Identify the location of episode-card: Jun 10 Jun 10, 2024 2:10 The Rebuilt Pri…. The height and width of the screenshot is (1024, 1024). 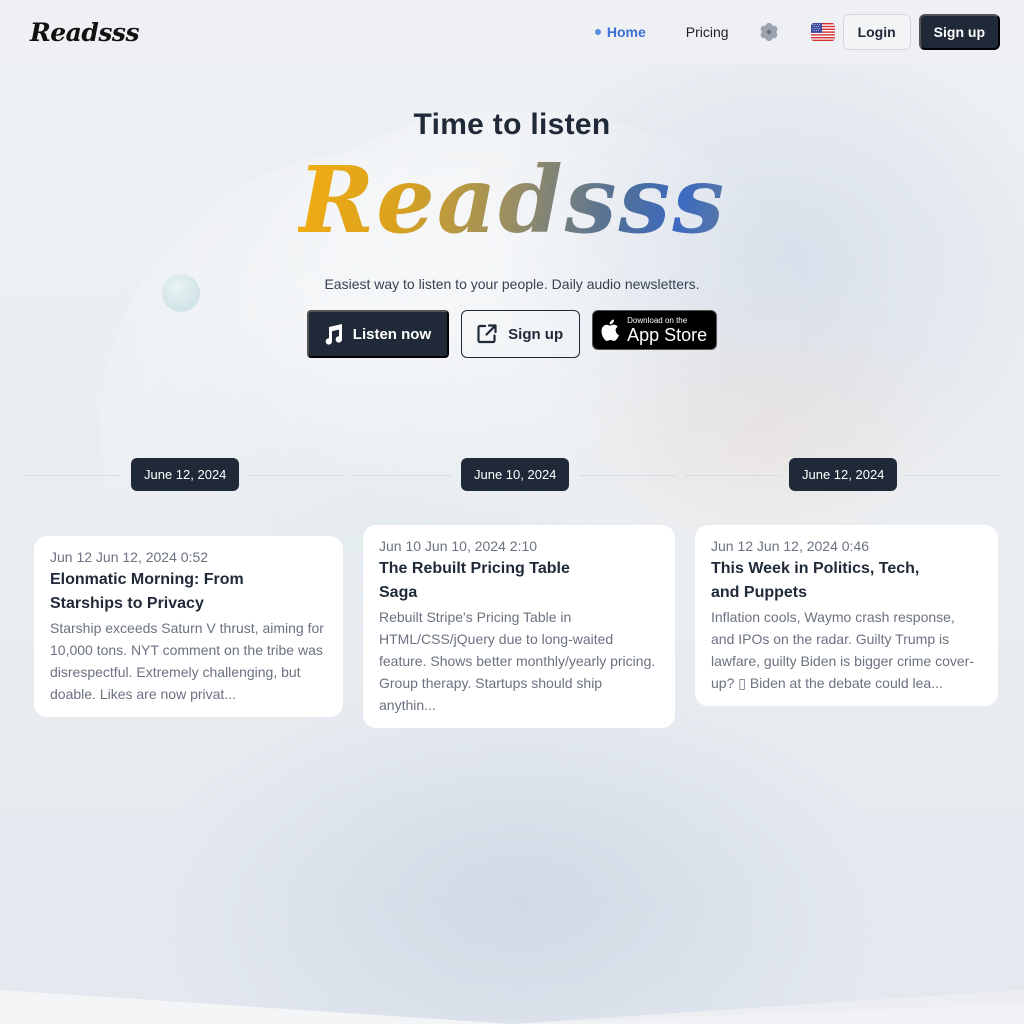
(519, 626).